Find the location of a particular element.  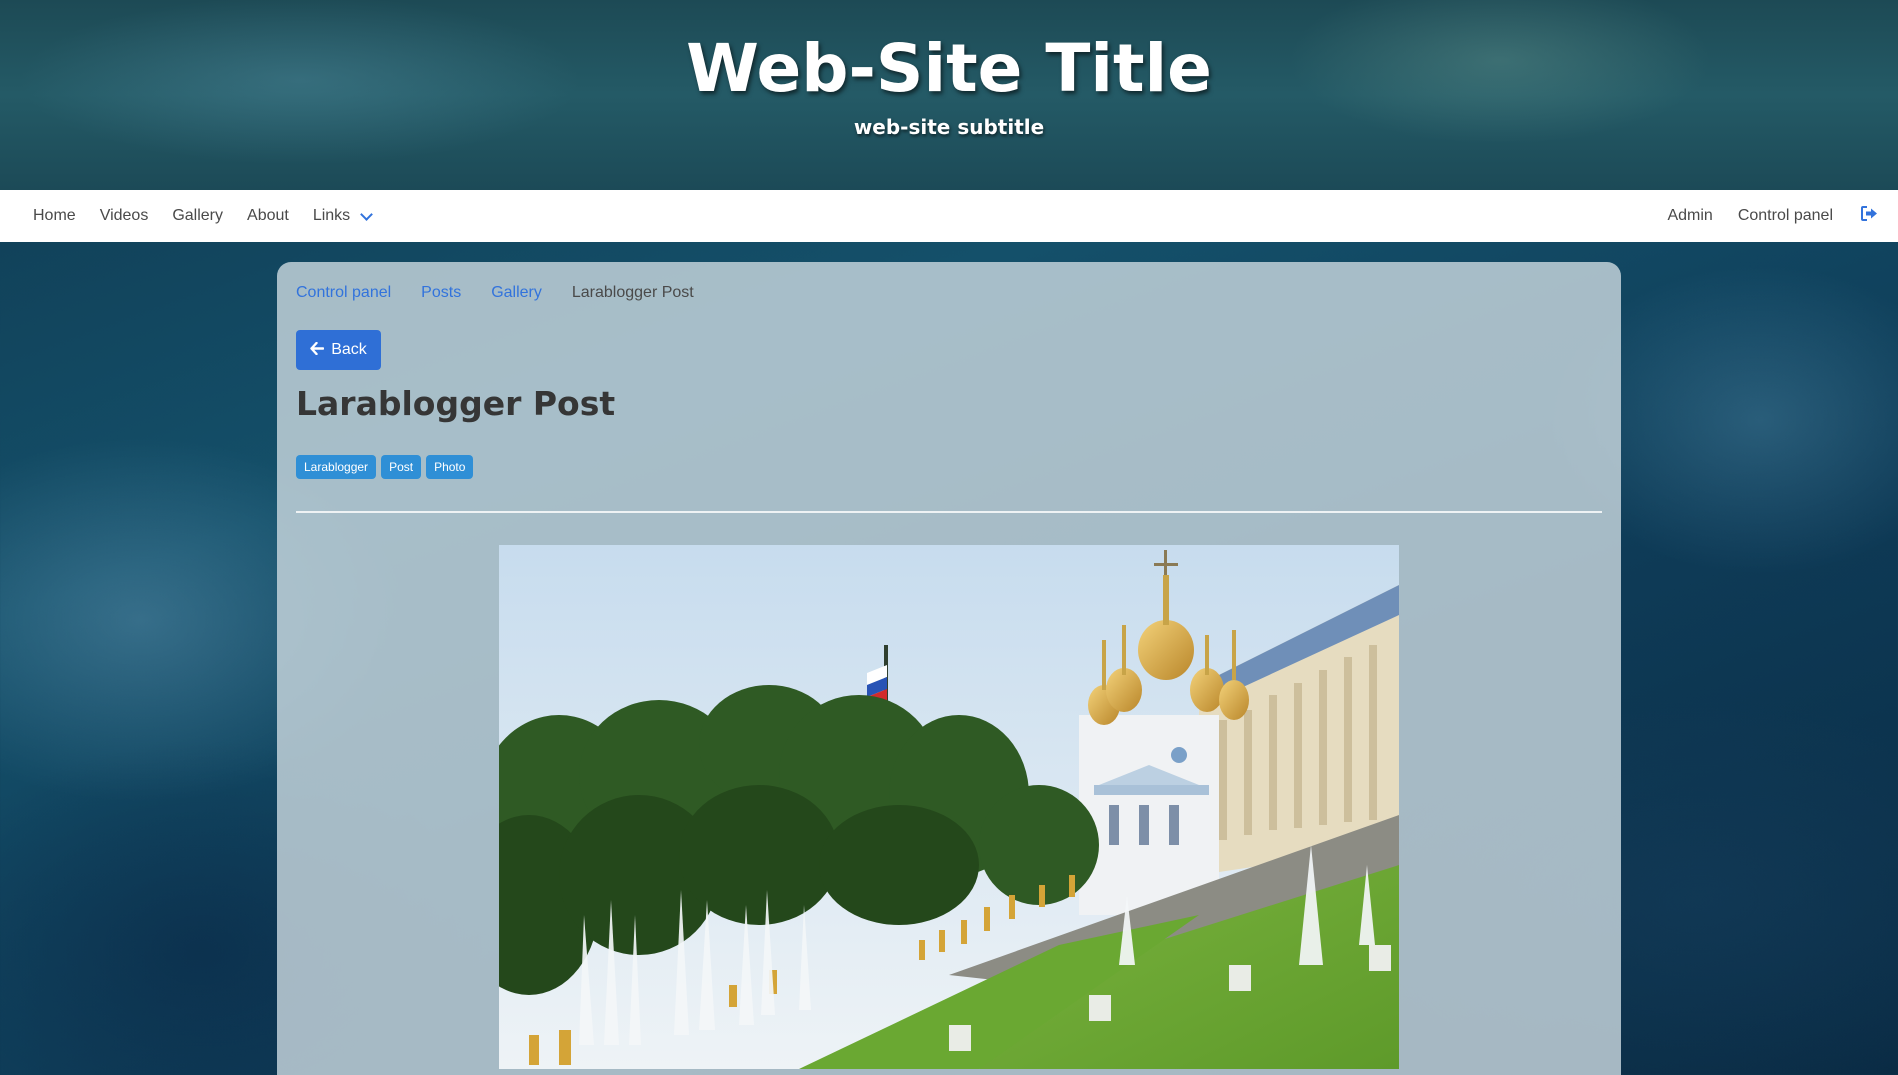

arrow-left-icon is located at coordinates (317, 350).